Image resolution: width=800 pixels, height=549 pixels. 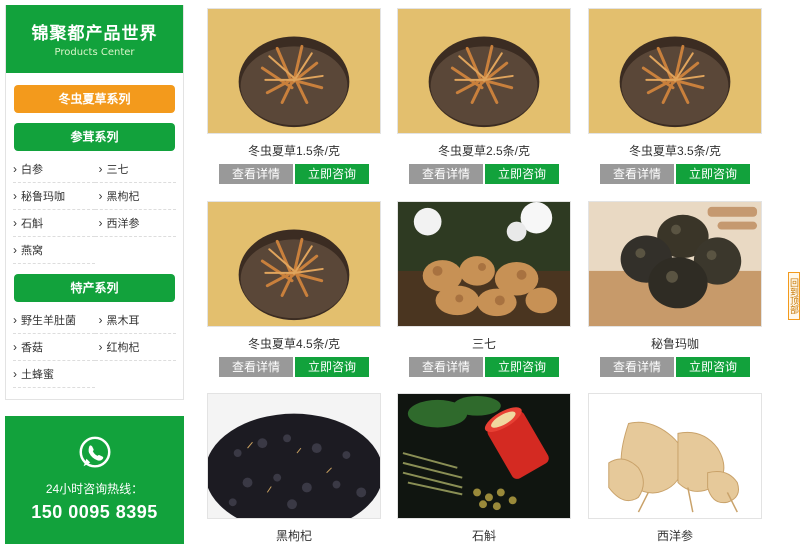 I want to click on product-name: 冬虫夏草4.5条/克, so click(x=294, y=343).